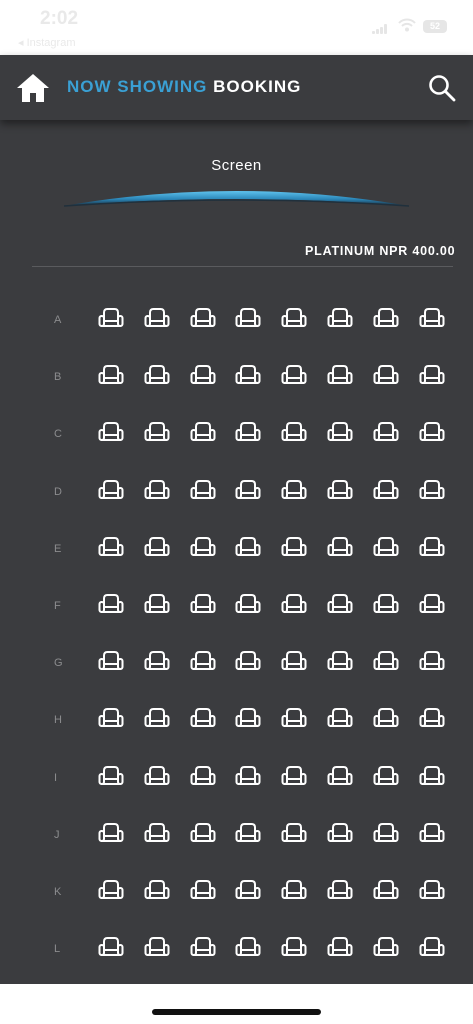  Describe the element at coordinates (442, 88) in the screenshot. I see `search-icon` at that location.